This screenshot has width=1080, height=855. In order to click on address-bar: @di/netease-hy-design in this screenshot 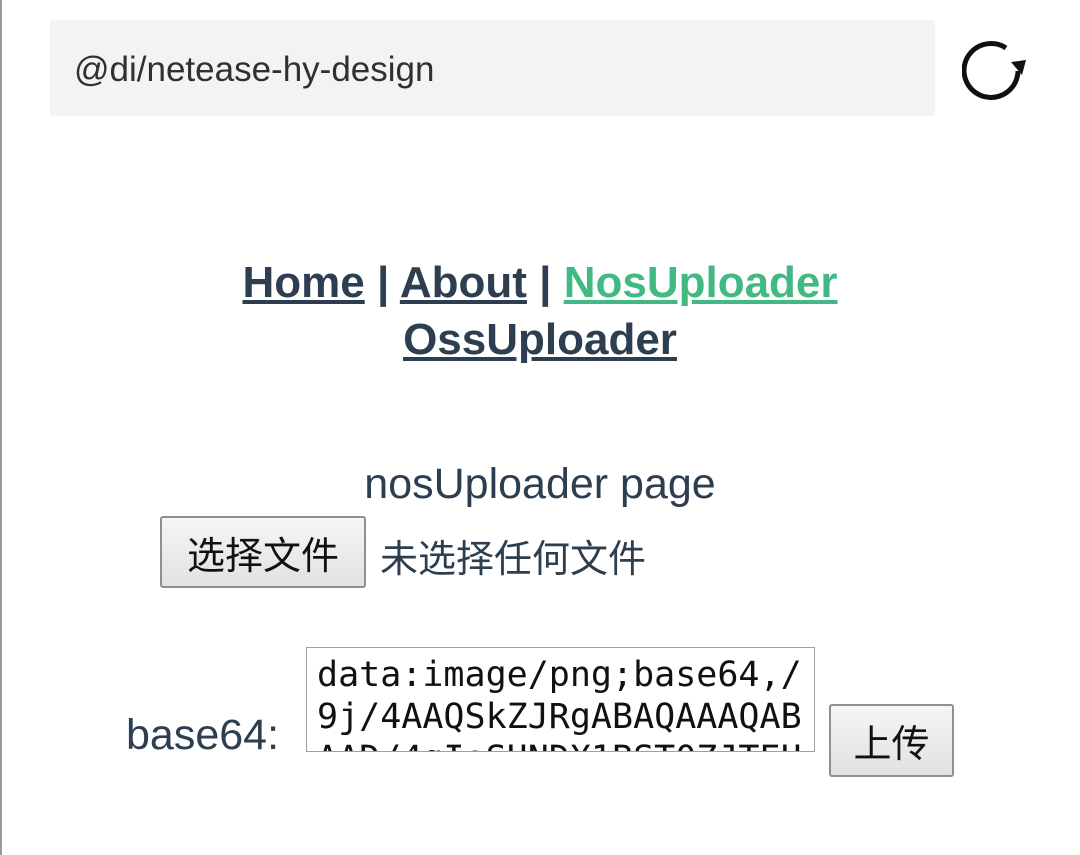, I will do `click(492, 68)`.